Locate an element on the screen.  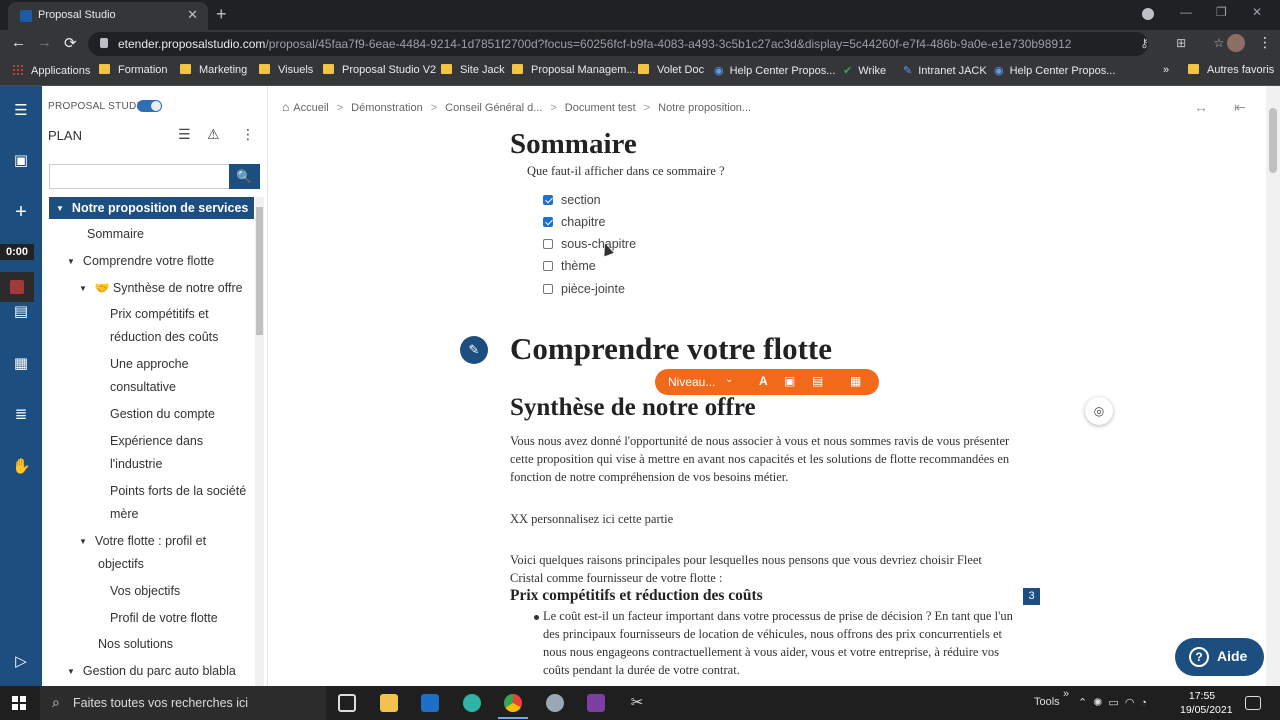
document-scroll-thumb is located at coordinates (1273, 140).